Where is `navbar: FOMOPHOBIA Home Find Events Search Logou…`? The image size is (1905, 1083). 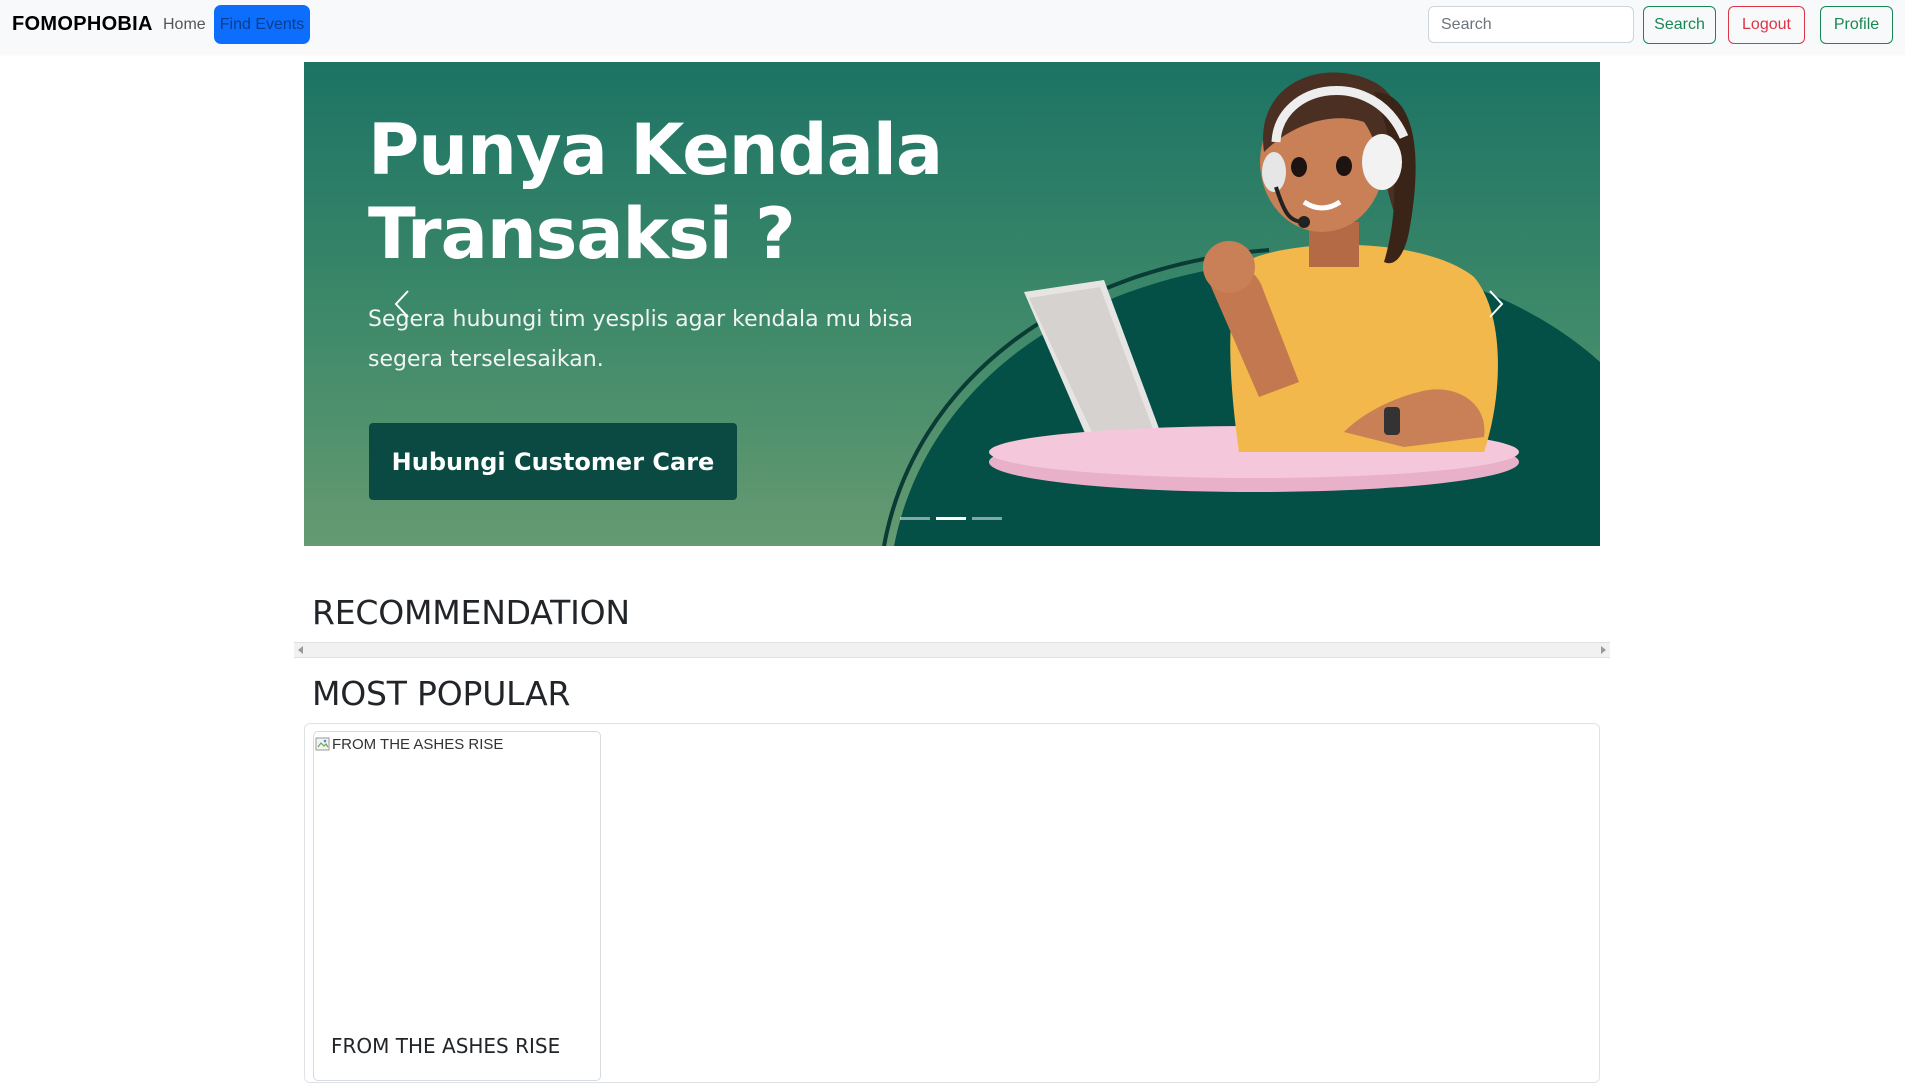
navbar: FOMOPHOBIA Home Find Events Search Logou… is located at coordinates (952, 27).